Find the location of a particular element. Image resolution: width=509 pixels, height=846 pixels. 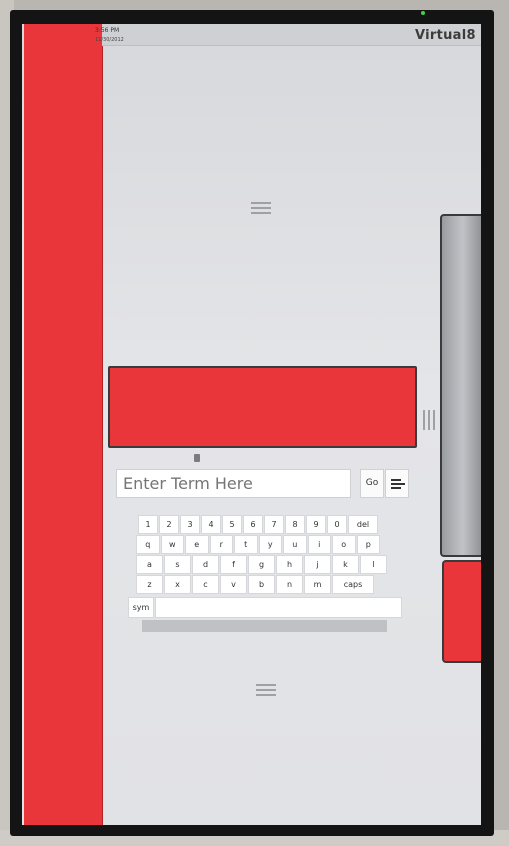

key-g: g is located at coordinates (261, 564).